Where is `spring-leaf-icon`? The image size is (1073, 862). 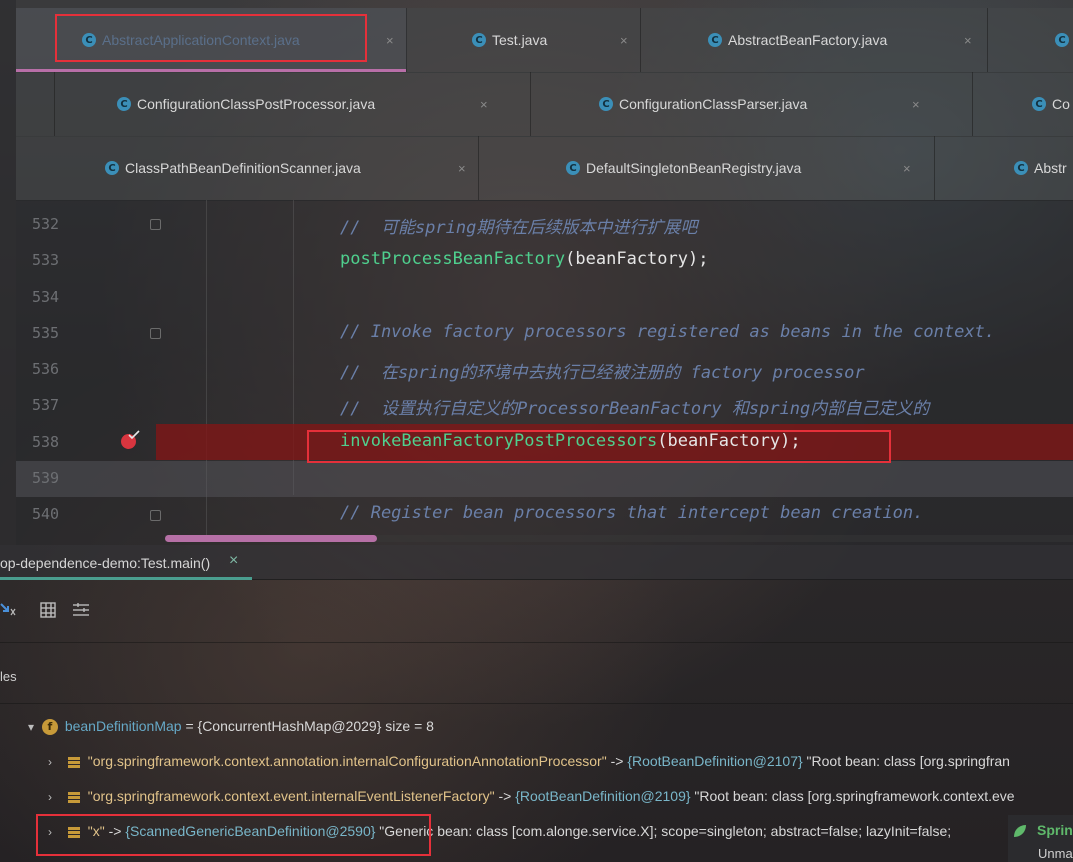 spring-leaf-icon is located at coordinates (1020, 831).